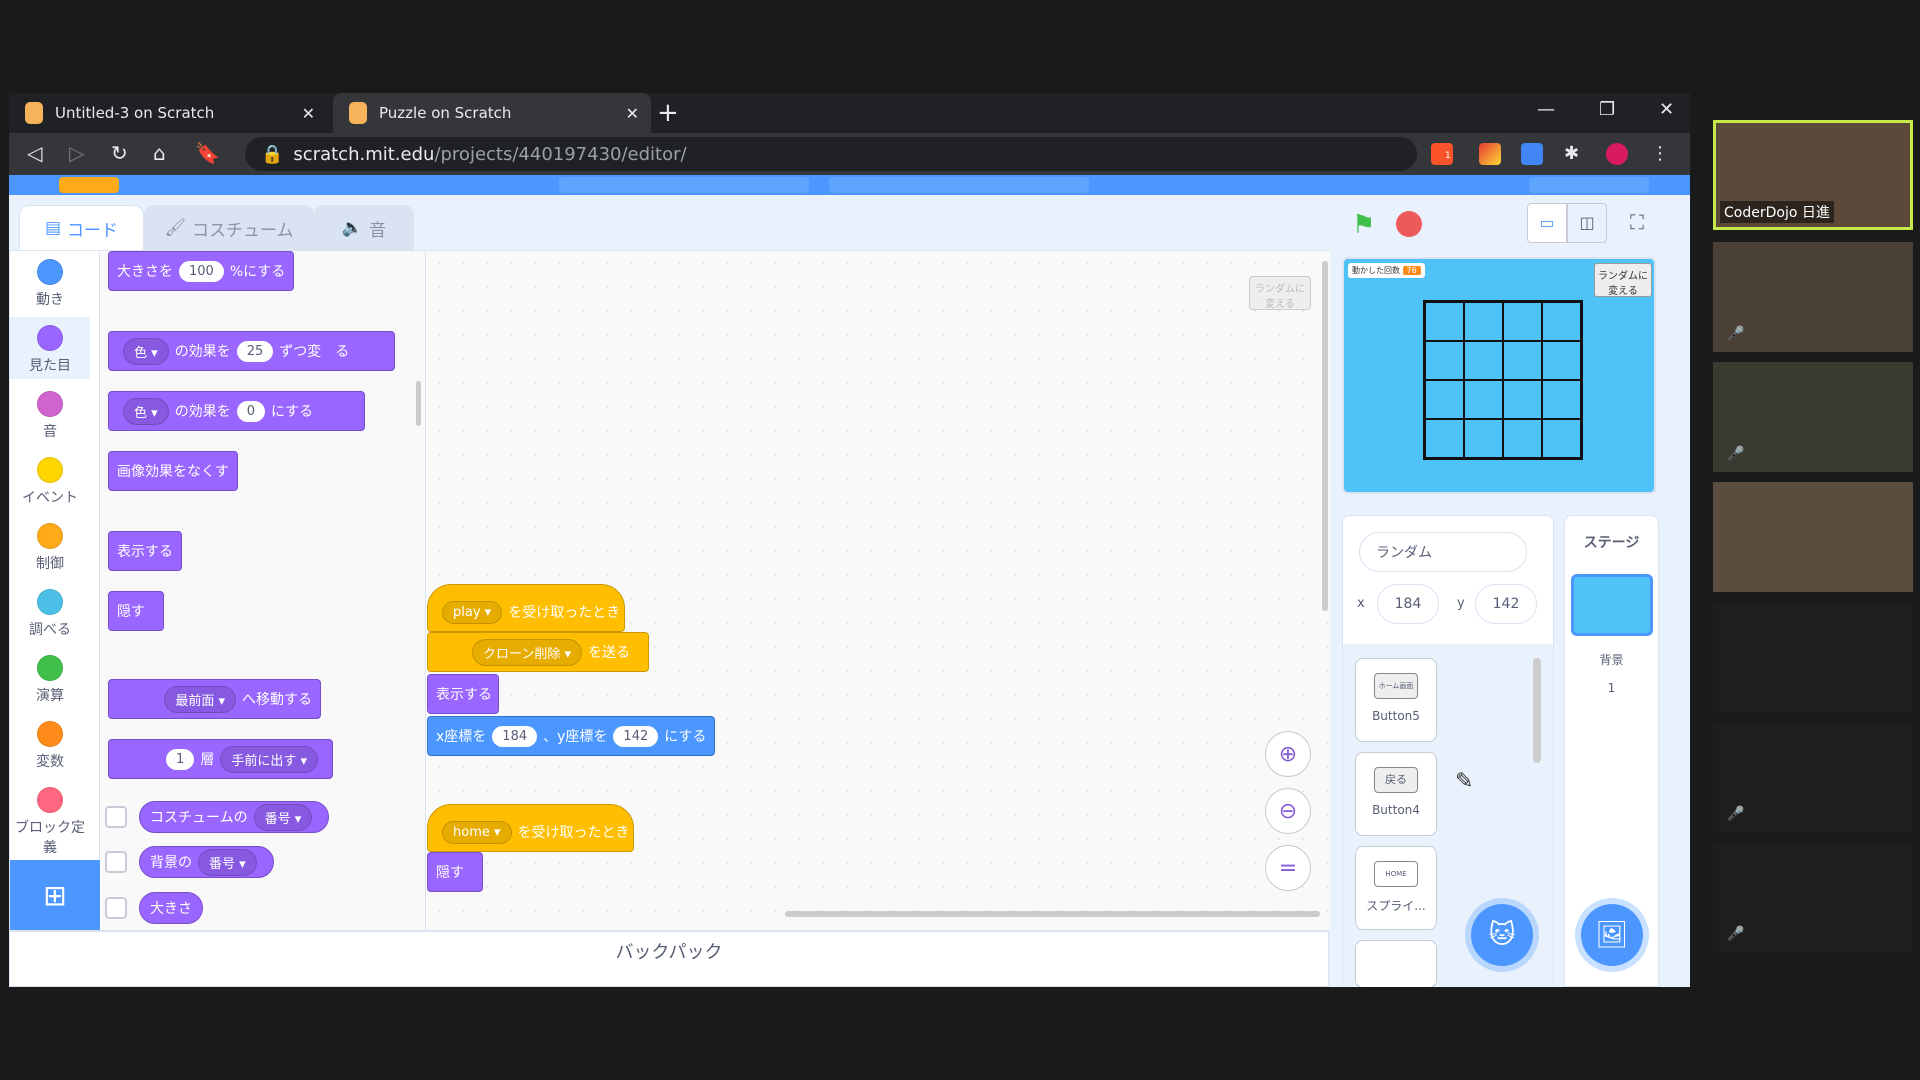 The width and height of the screenshot is (1920, 1080). What do you see at coordinates (1396, 963) in the screenshot?
I see `sprite-thumb-partial` at bounding box center [1396, 963].